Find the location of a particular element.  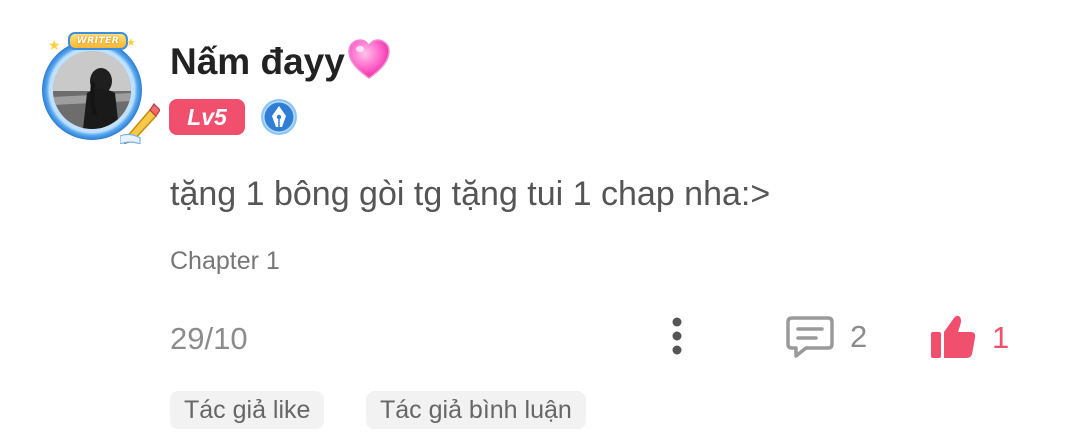

quill-pen-icon is located at coordinates (140, 123).